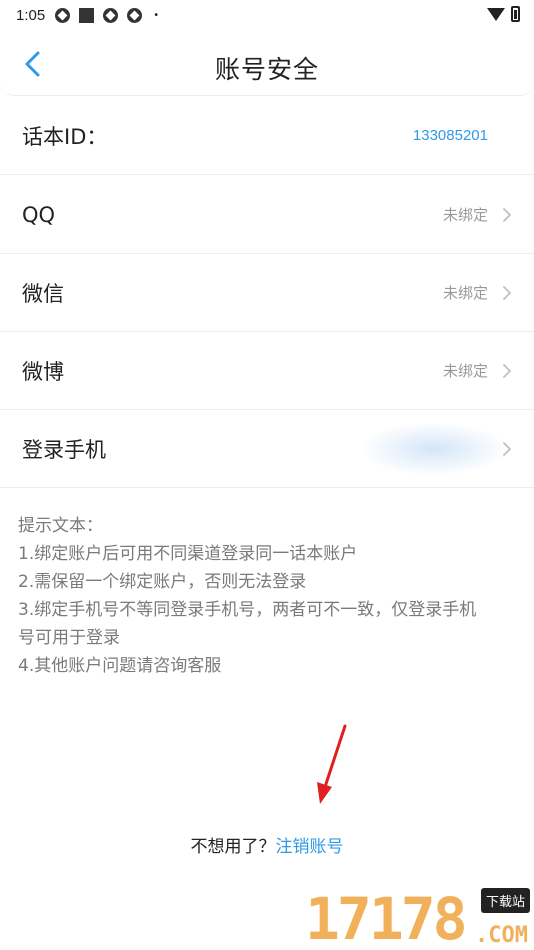 The image size is (534, 950). What do you see at coordinates (267, 449) in the screenshot?
I see `login-phone-row: 登录手机` at bounding box center [267, 449].